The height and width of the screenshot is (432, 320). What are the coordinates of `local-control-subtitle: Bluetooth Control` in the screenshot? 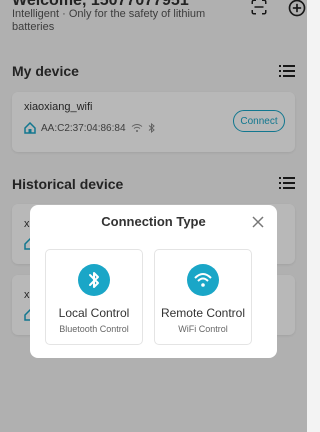 It's located at (94, 329).